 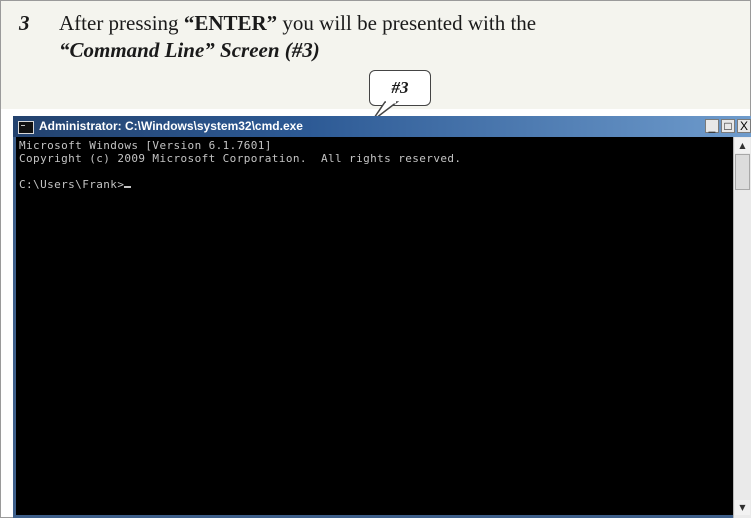 What do you see at coordinates (145, 145) in the screenshot?
I see `console-line-version: Microsoft Windows [Version 6.1.7601]` at bounding box center [145, 145].